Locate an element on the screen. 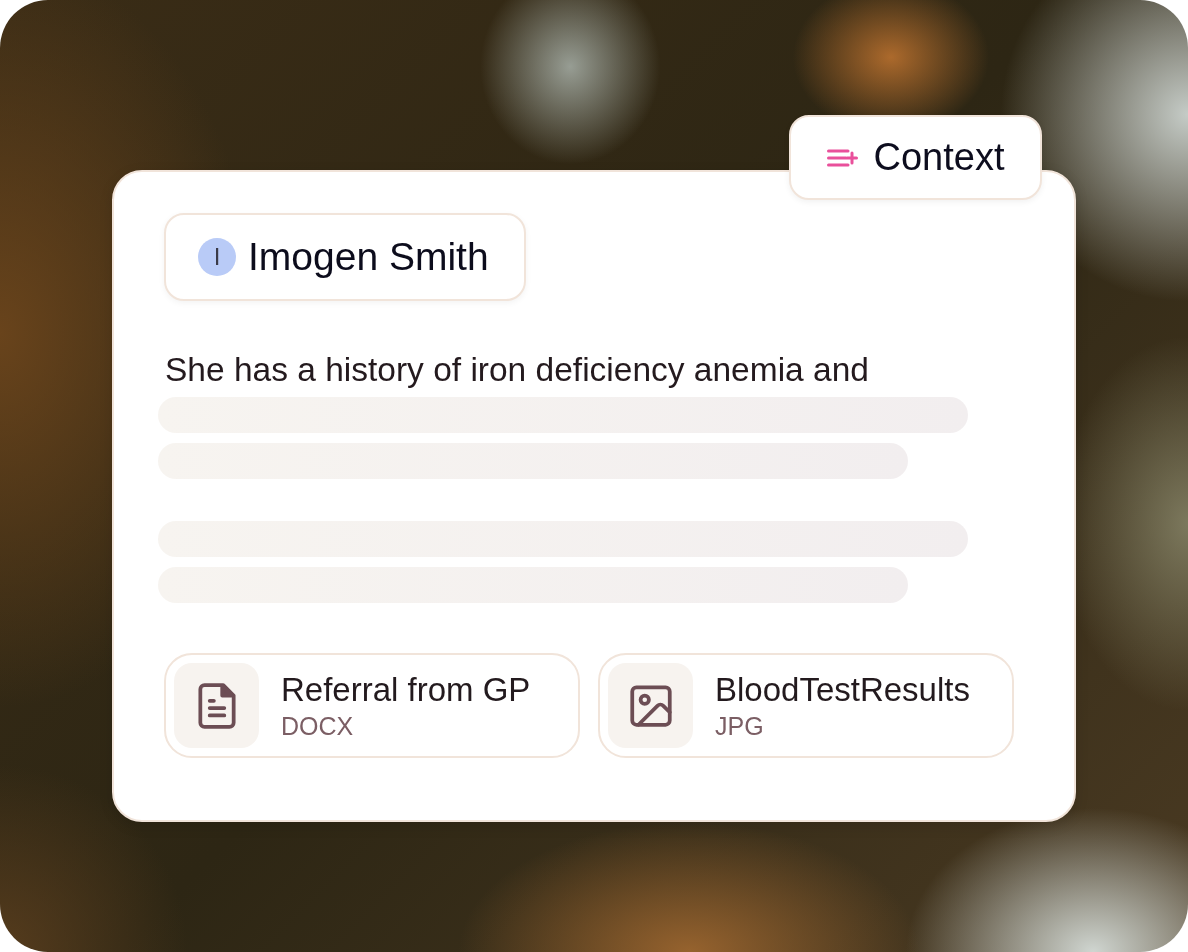  file-name: Referral from GP is located at coordinates (406, 689).